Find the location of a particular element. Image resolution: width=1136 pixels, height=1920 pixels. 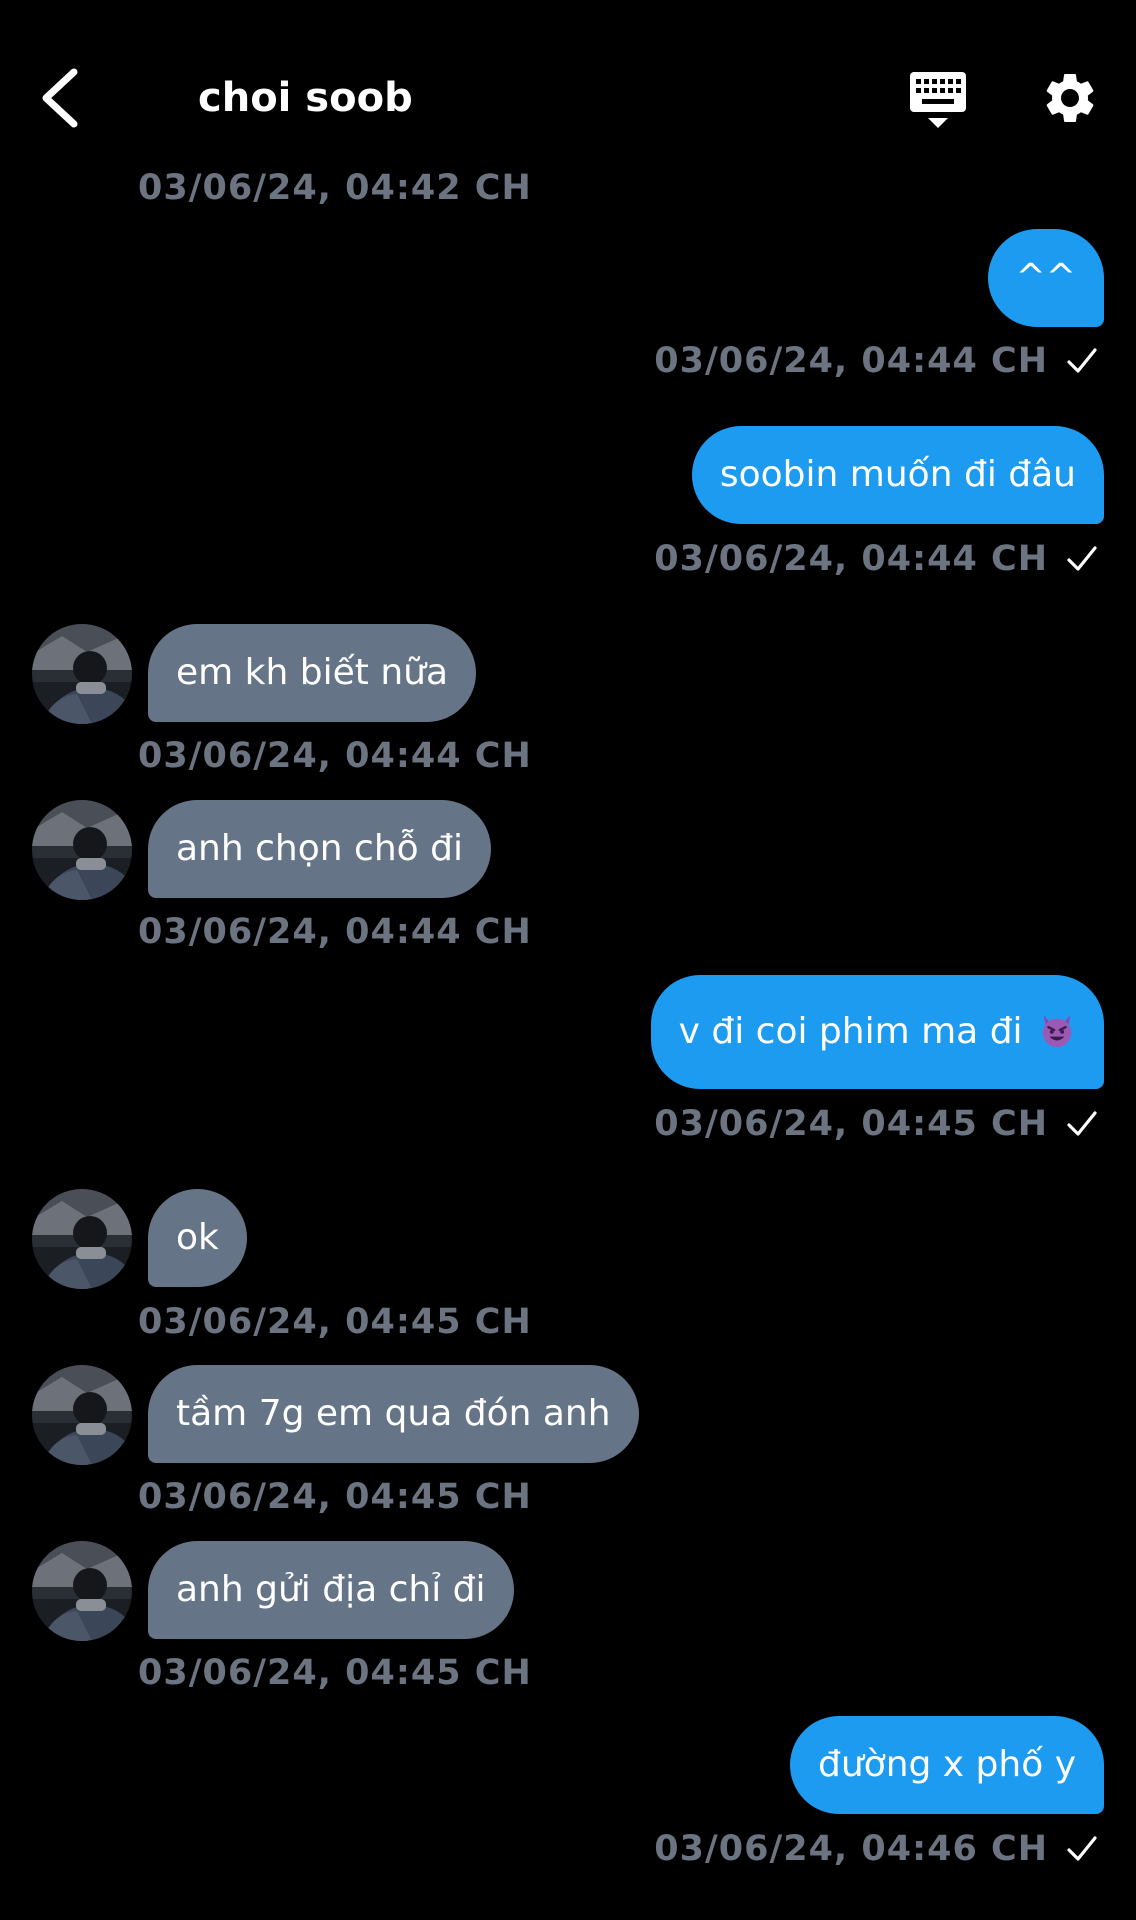

incoming-message-bubble: tầm 7g em qua đón anh is located at coordinates (393, 1414).